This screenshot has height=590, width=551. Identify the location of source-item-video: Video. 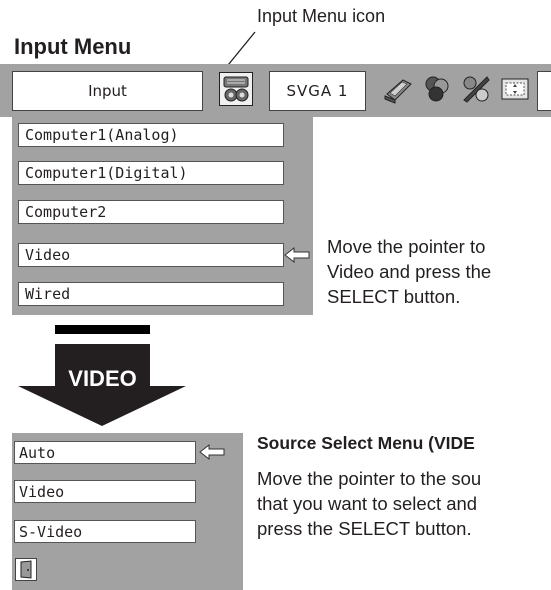
(105, 491).